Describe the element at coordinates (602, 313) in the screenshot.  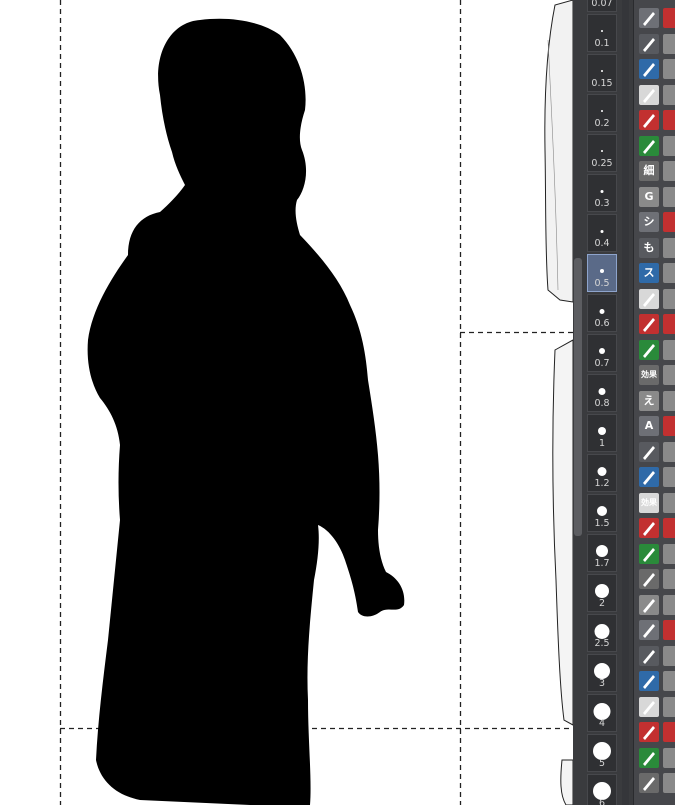
I see `brush-size-option: 0.6` at that location.